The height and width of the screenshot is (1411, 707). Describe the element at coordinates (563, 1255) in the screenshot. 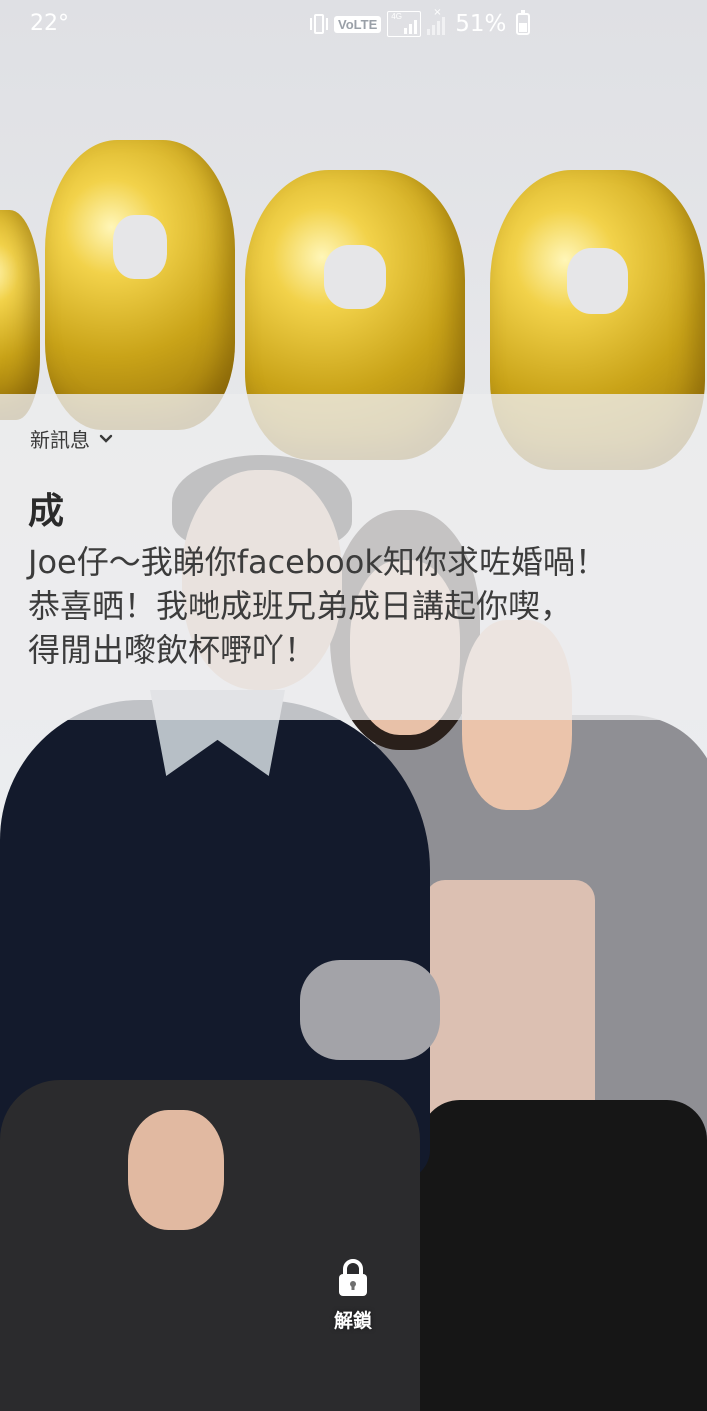

I see `woman-legs` at that location.